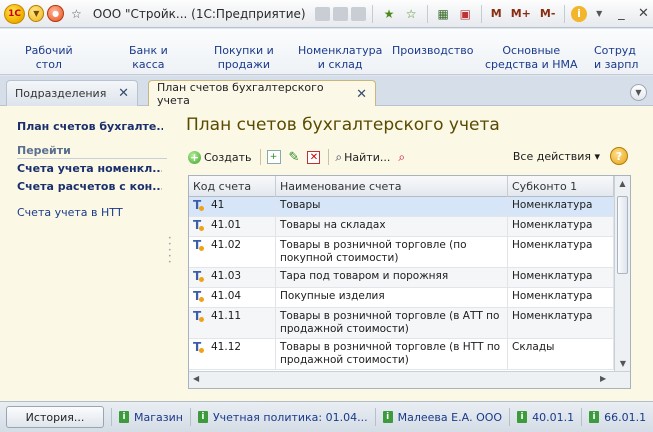 This screenshot has height=432, width=653. Describe the element at coordinates (196, 378) in the screenshot. I see `scroll-left-icon: ◀` at that location.